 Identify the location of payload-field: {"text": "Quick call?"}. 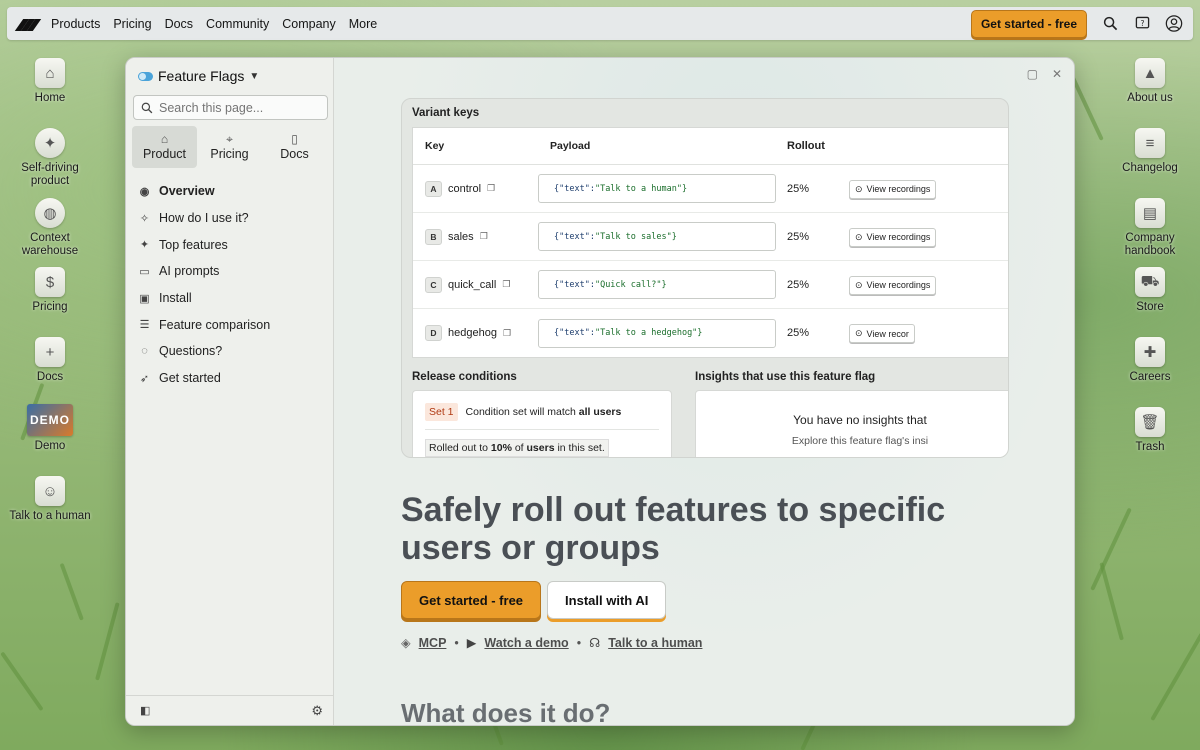
(657, 284).